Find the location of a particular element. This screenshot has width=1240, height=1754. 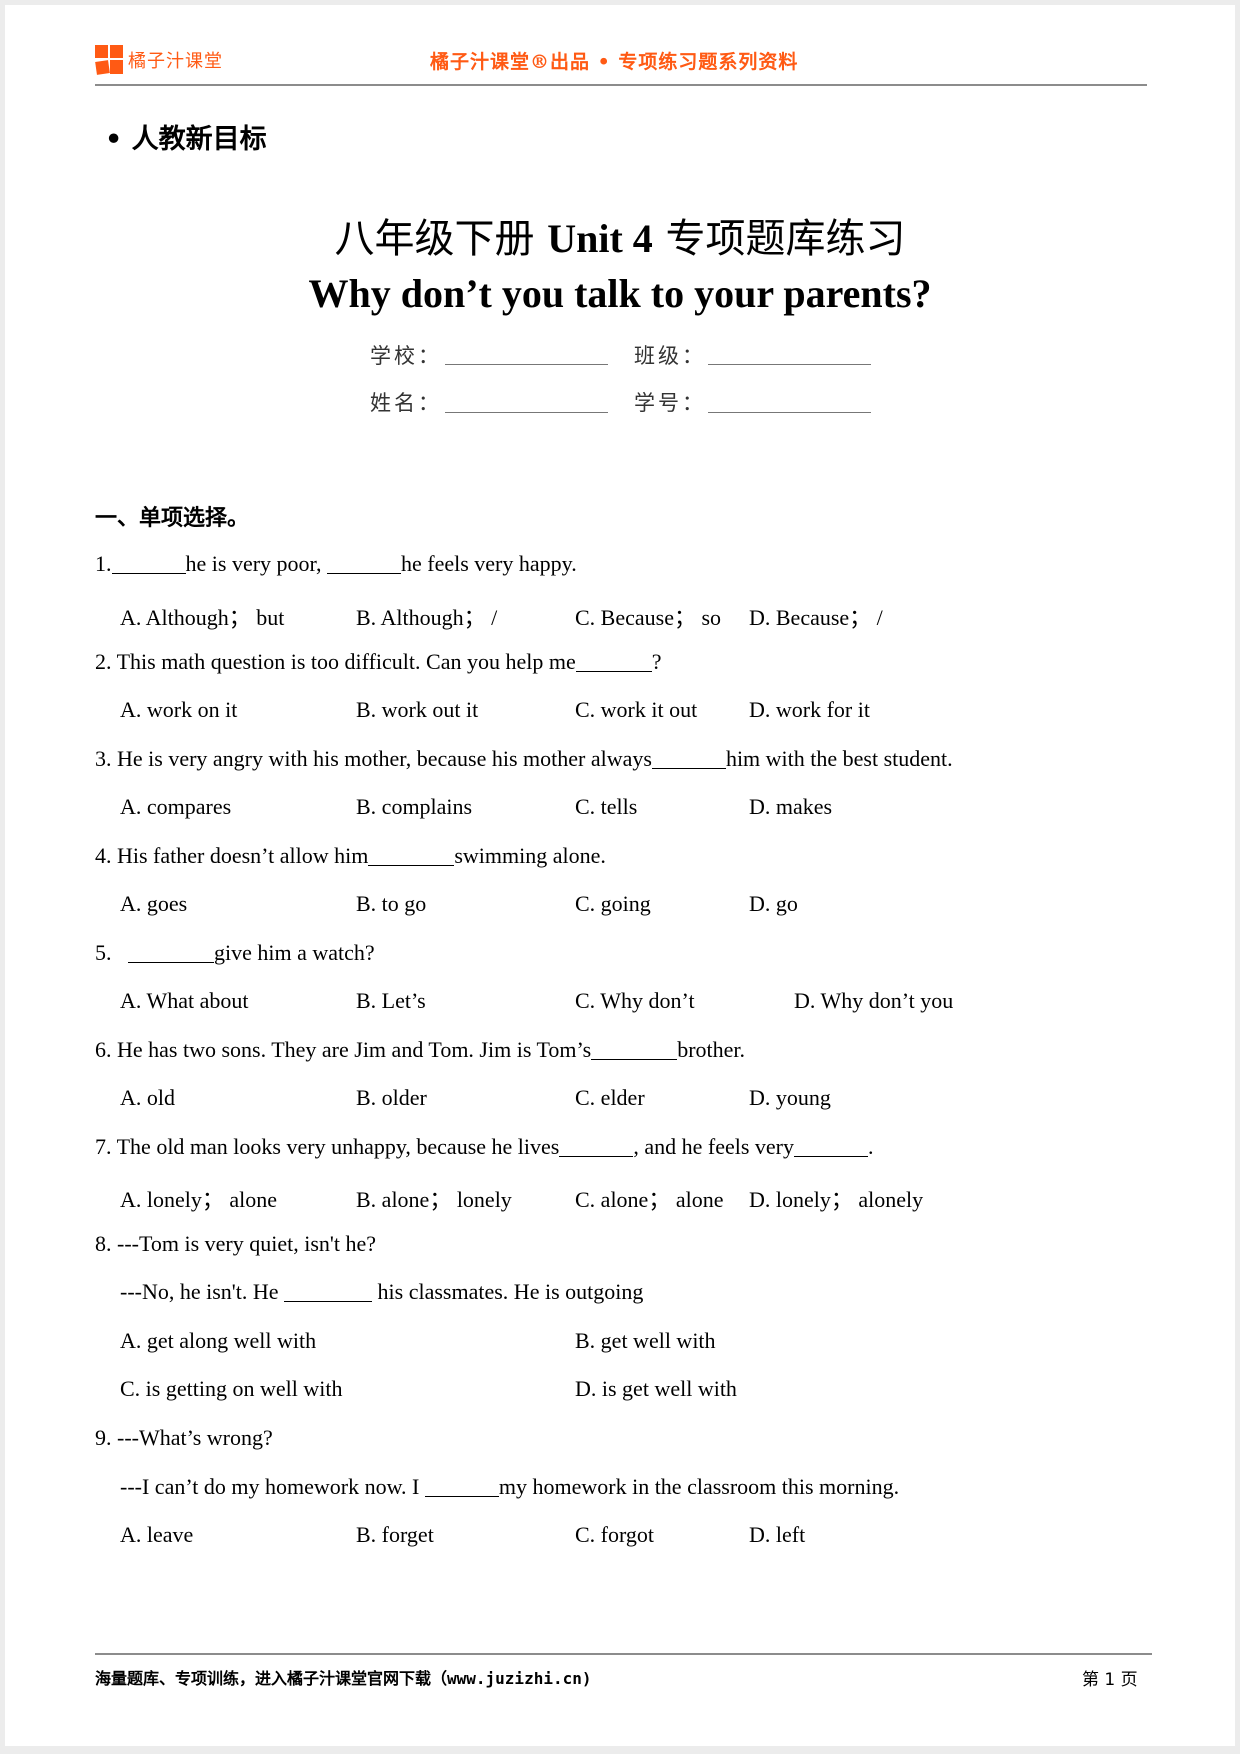

option-d: D. young is located at coordinates (790, 1098).